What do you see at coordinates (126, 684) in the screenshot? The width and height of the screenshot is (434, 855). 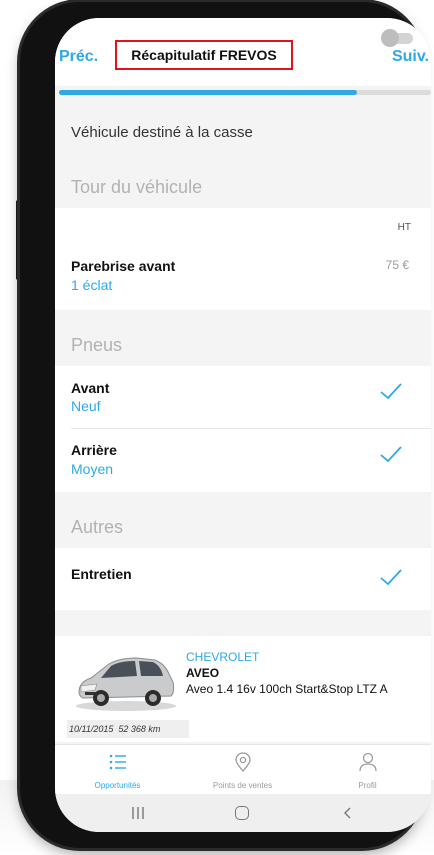 I see `car-image` at bounding box center [126, 684].